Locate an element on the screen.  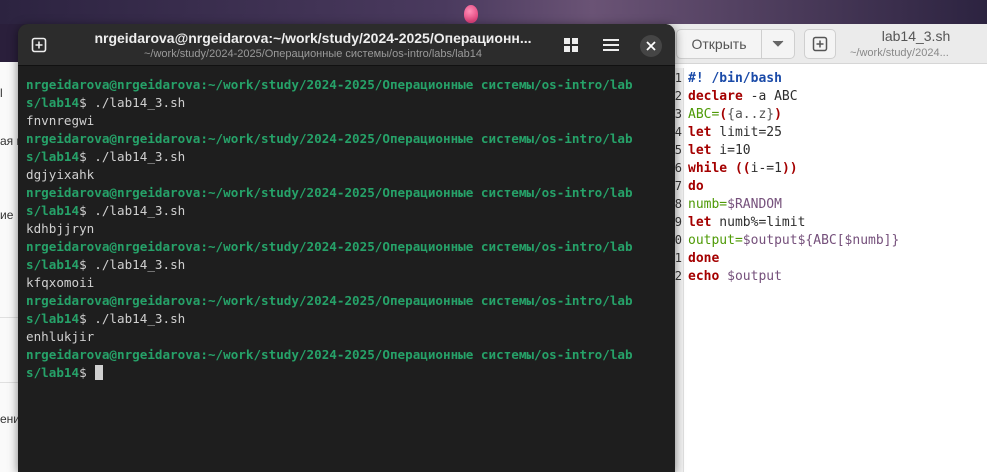
code-token: ABC= is located at coordinates (704, 114).